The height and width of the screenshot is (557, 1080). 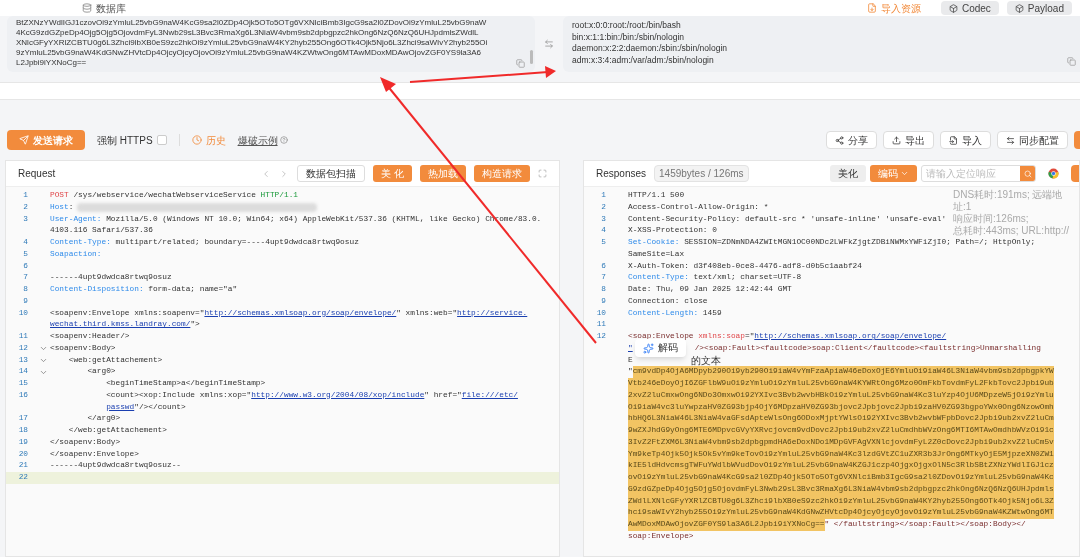 What do you see at coordinates (969, 8) in the screenshot?
I see `tool-button: Codec` at bounding box center [969, 8].